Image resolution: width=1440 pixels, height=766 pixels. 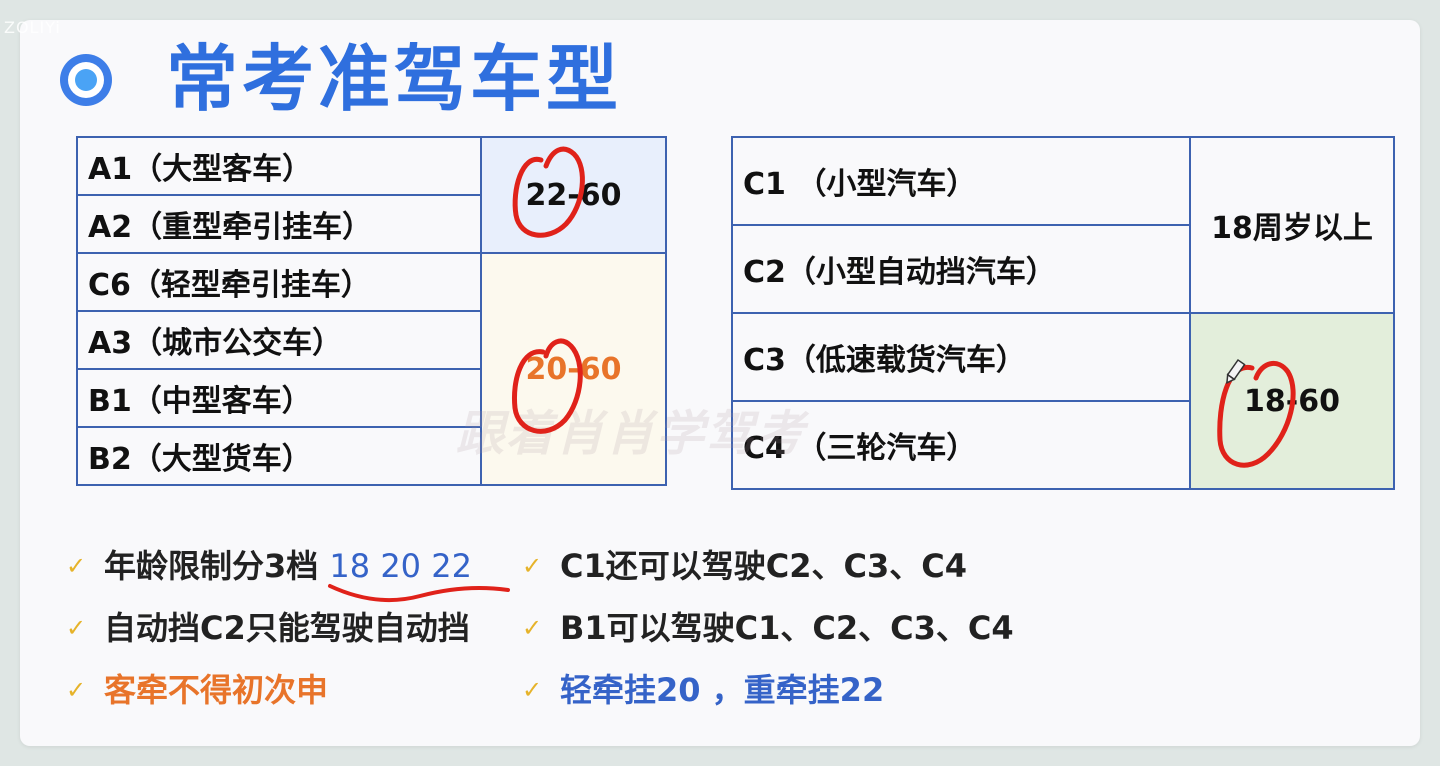 What do you see at coordinates (764, 566) in the screenshot?
I see `note-text: C1还可以驾驶C2、C3、C4` at bounding box center [764, 566].